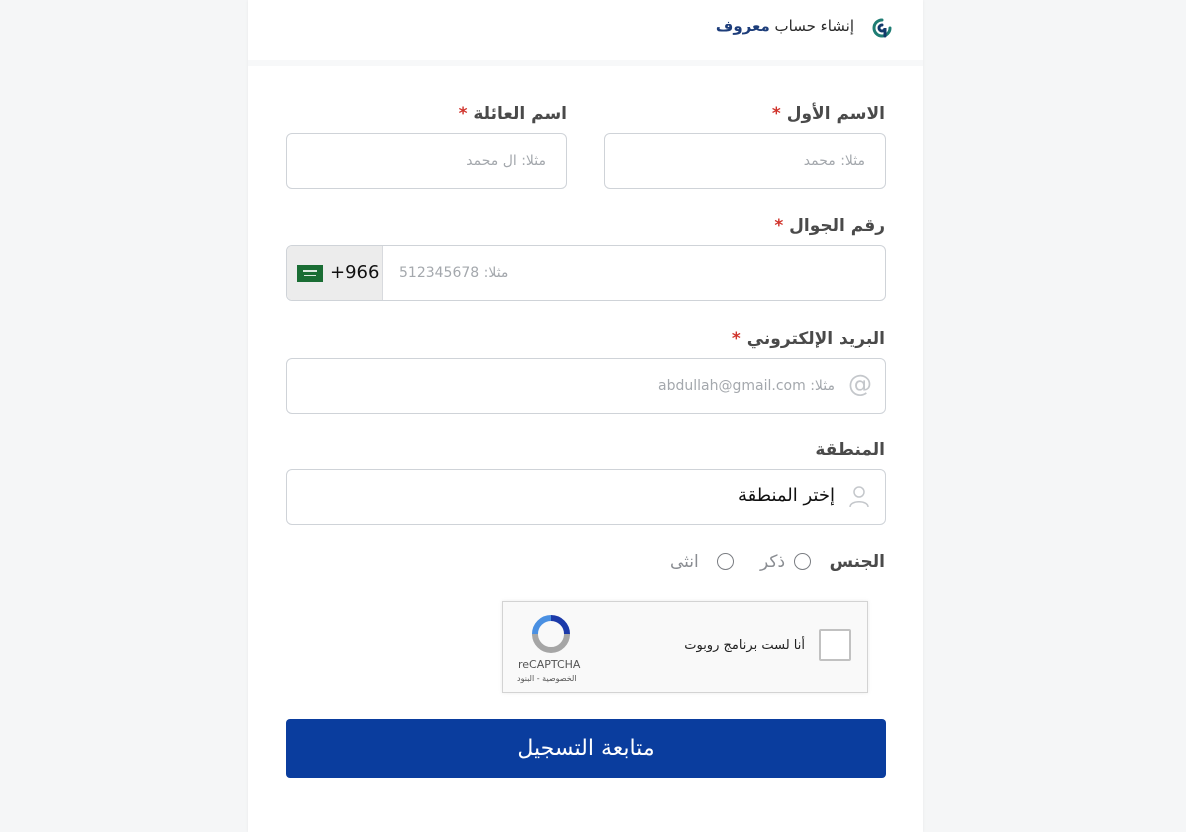 Image resolution: width=1186 pixels, height=832 pixels. Describe the element at coordinates (882, 28) in the screenshot. I see `maroof-logo-icon` at that location.